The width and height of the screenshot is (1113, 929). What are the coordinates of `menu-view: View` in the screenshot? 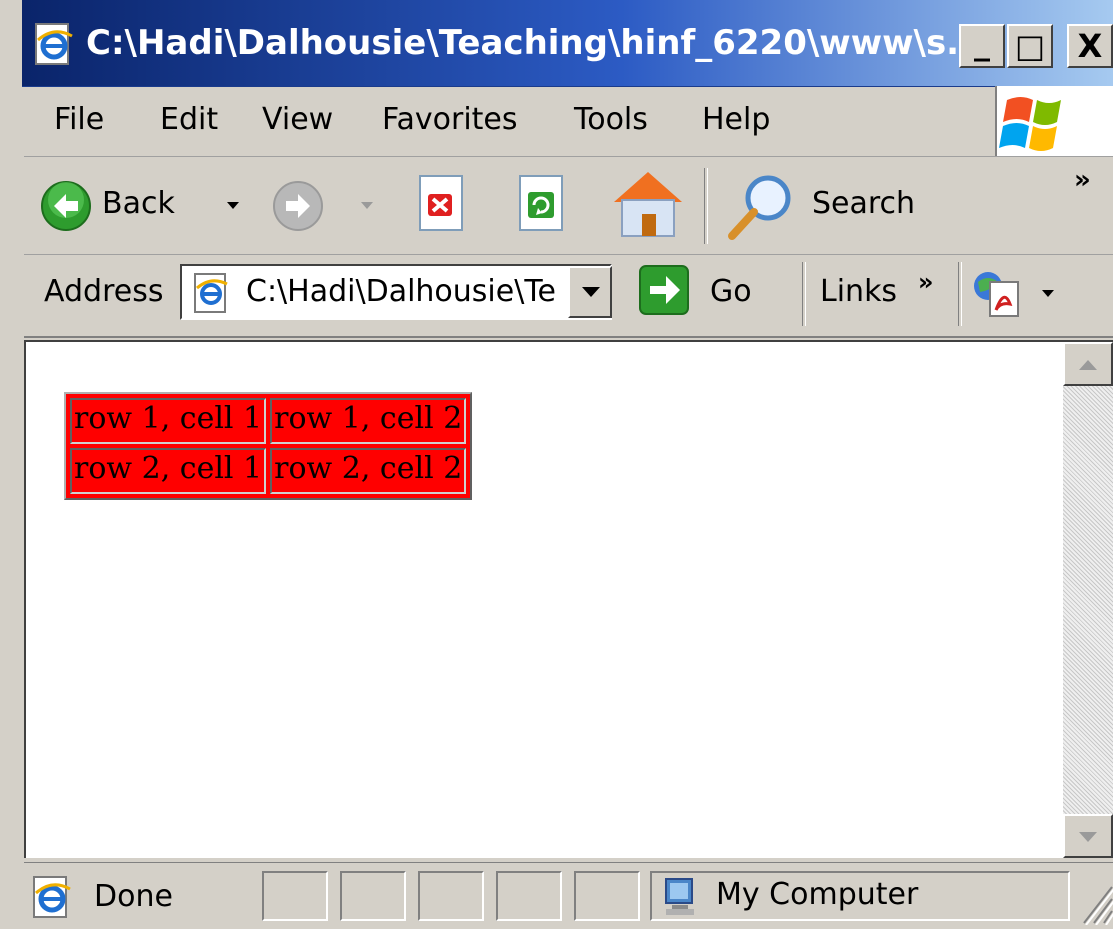 It's located at (297, 120).